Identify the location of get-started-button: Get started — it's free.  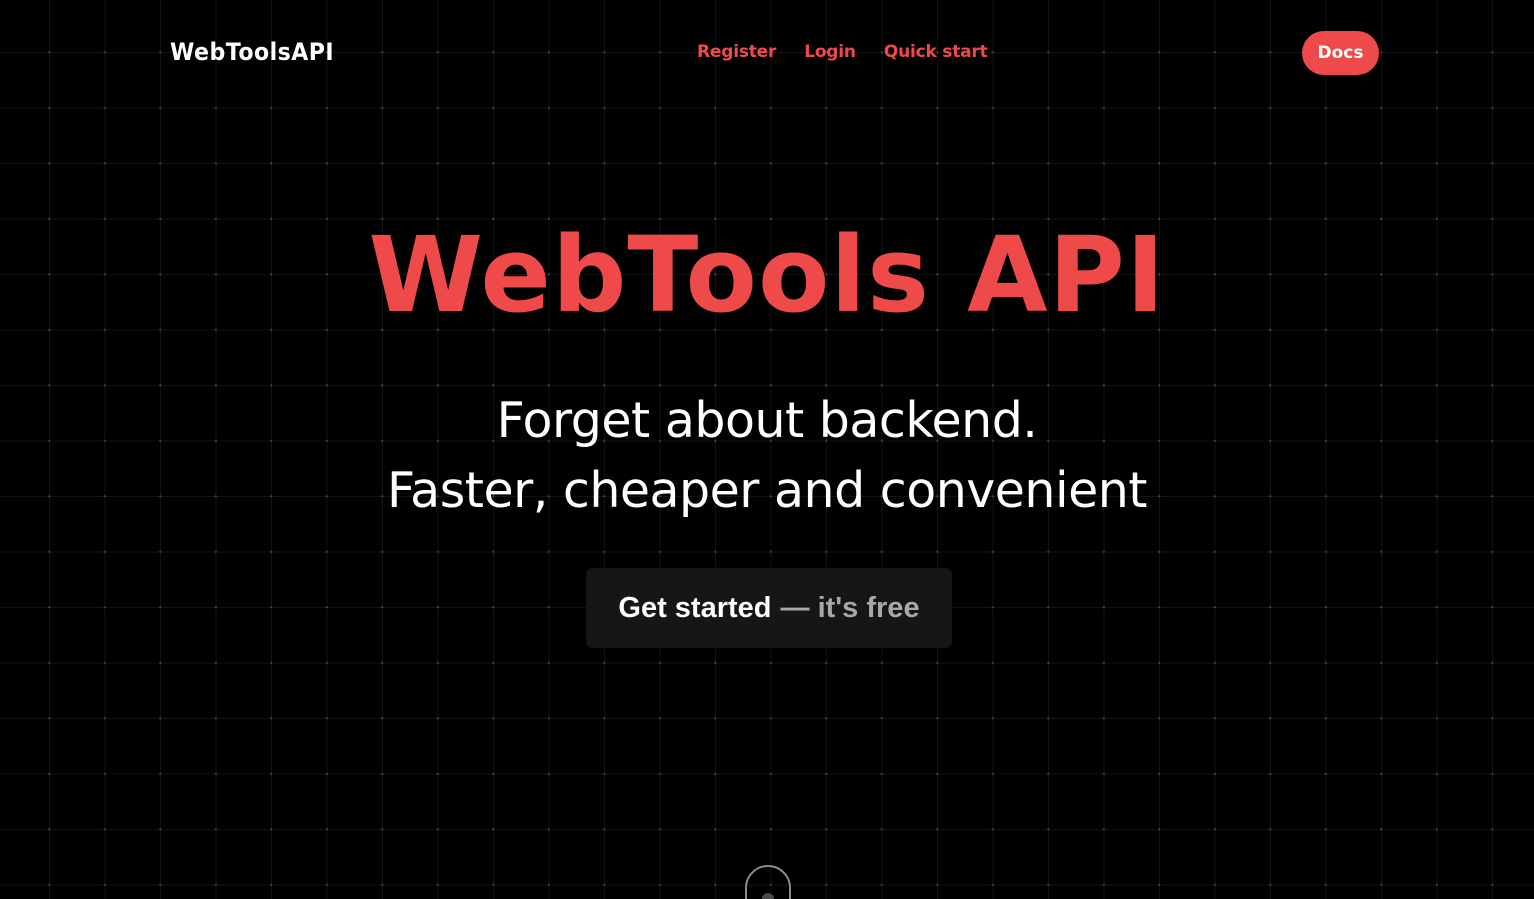
(769, 608).